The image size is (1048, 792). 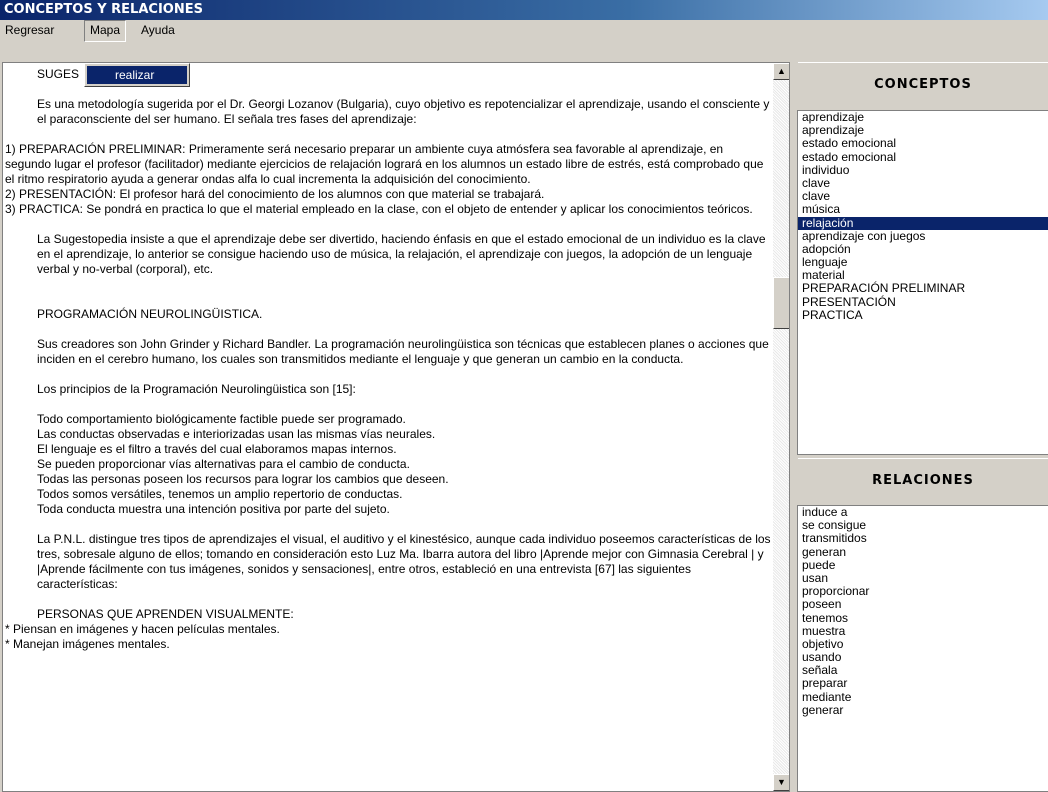 I want to click on window-title: CONCEPTOS Y RELACIONES, so click(x=524, y=10).